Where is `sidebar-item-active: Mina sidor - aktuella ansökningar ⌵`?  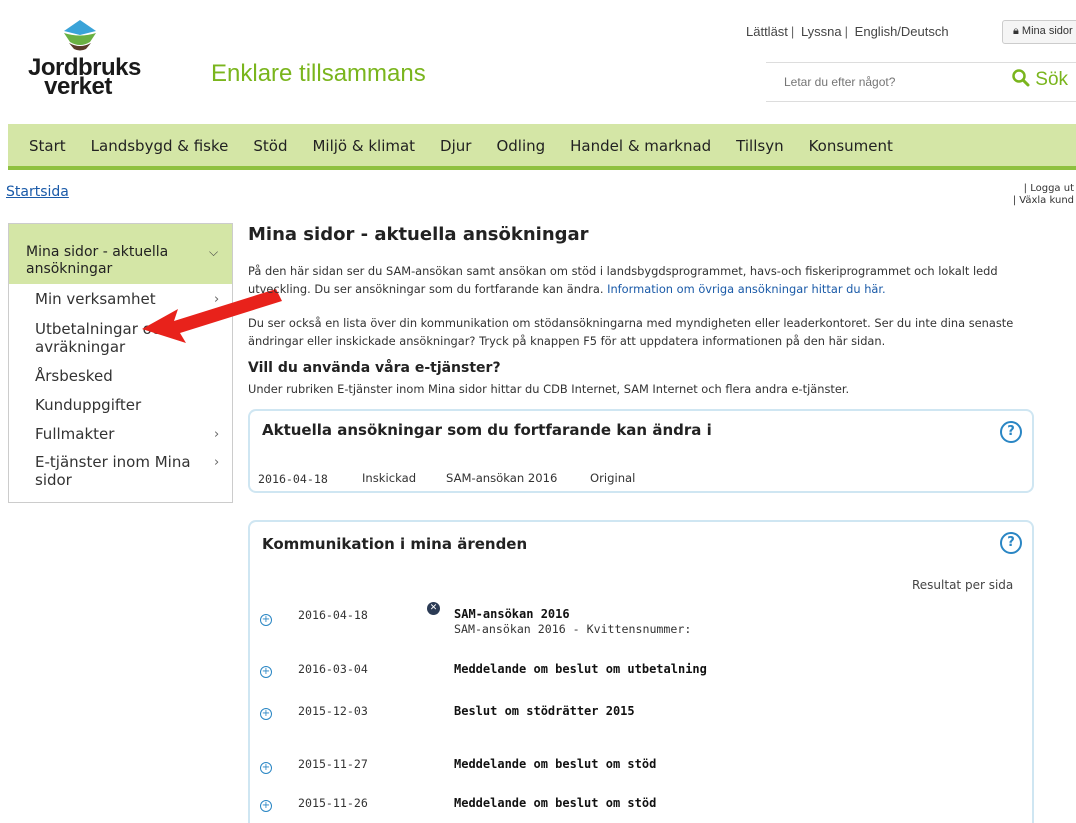 sidebar-item-active: Mina sidor - aktuella ansökningar ⌵ is located at coordinates (120, 254).